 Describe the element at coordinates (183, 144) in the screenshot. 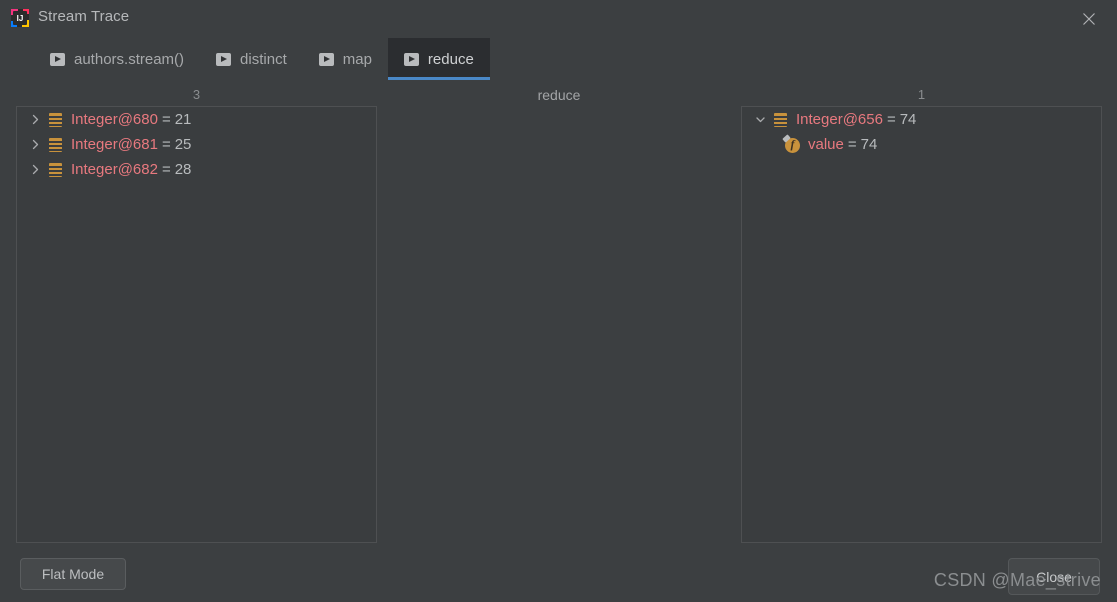

I see `node-value: 25` at that location.